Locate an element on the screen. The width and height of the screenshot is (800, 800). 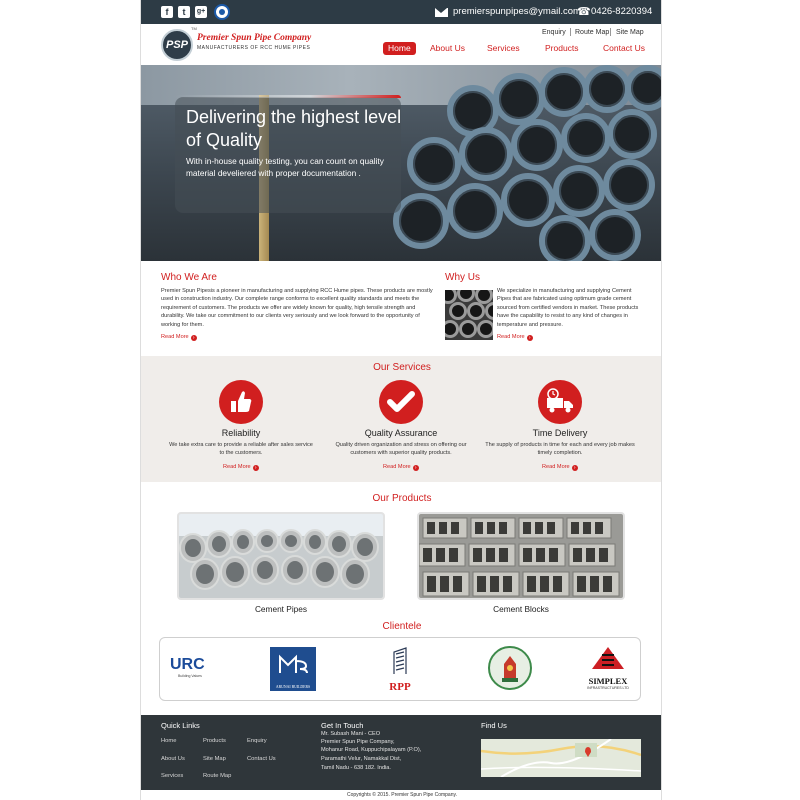
why-us-title: Why Us is located at coordinates (462, 277).